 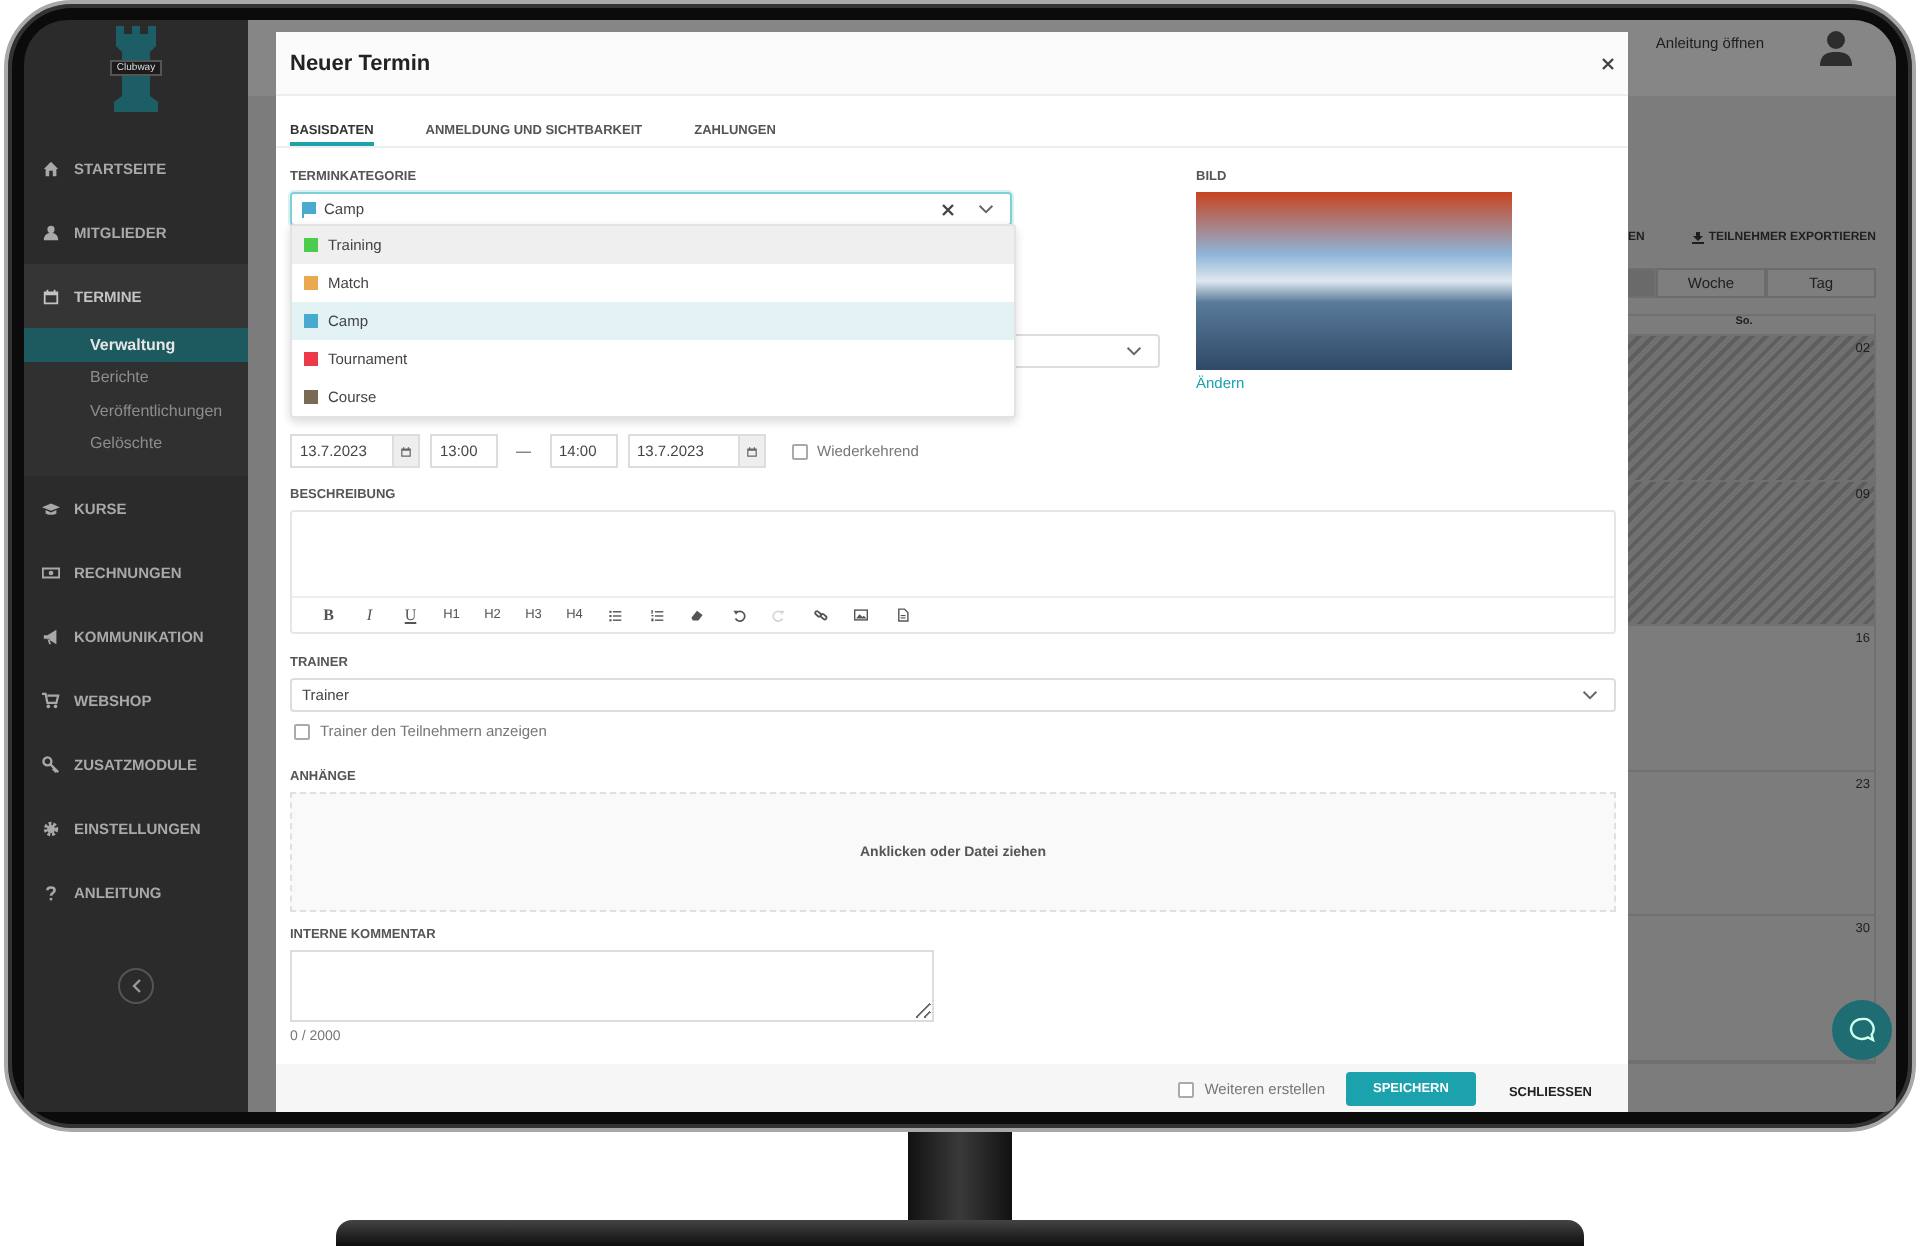 I want to click on sidebar-subitem: Verwaltung, so click(x=136, y=344).